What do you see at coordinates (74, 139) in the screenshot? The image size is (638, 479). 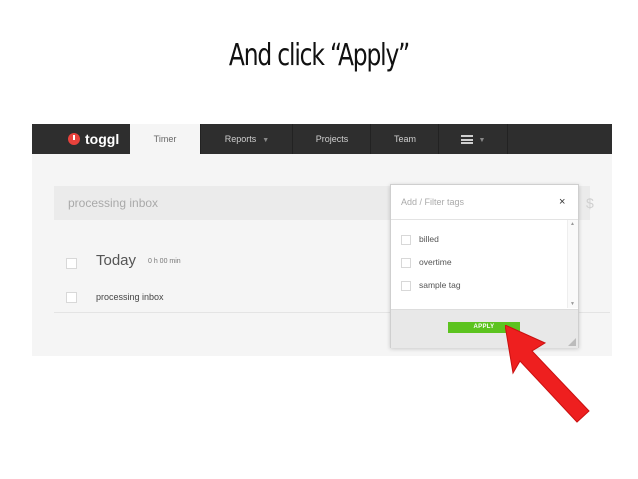 I see `power-icon` at bounding box center [74, 139].